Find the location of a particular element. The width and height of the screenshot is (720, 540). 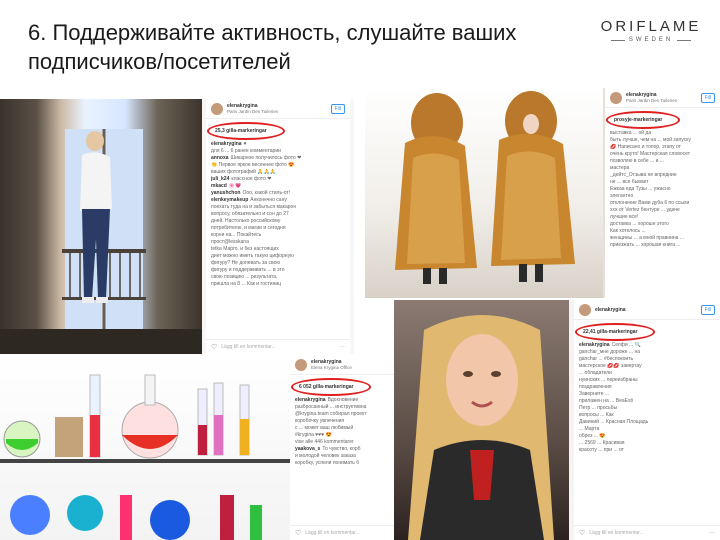

comment-item: и молодой человек заказа is located at coordinates (346, 456).